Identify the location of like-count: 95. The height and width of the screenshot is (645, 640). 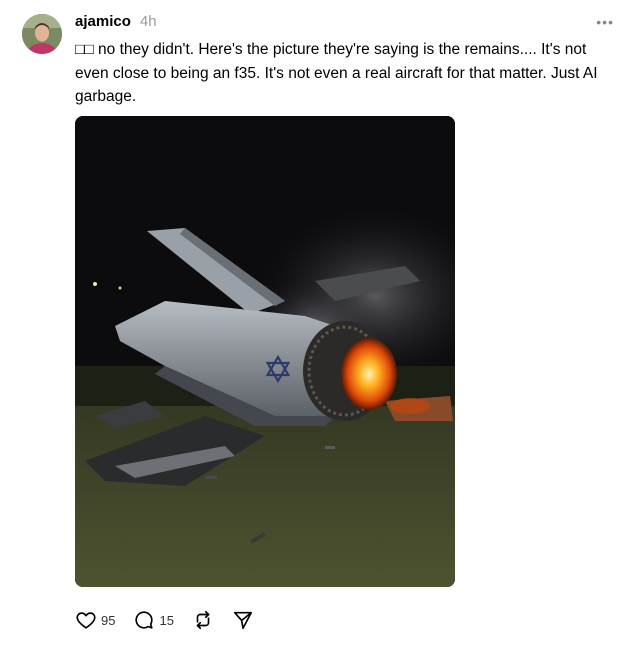
(108, 620).